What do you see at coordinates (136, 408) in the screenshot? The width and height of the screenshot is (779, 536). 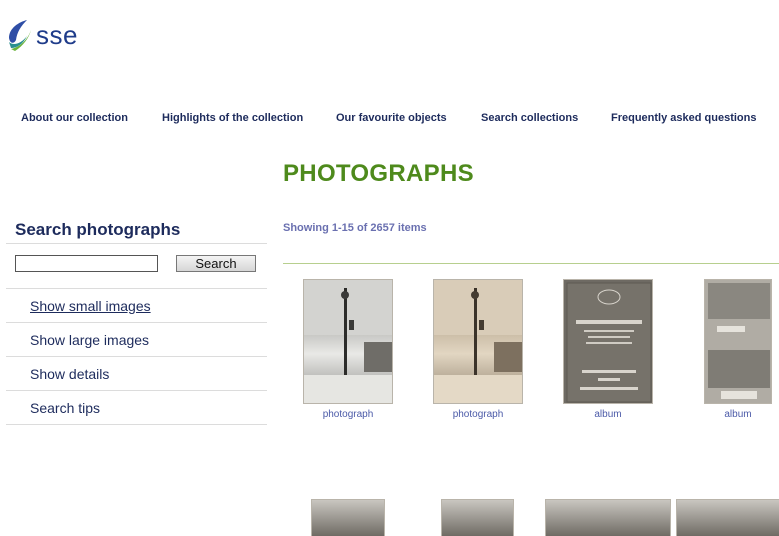 I see `search-tips-link: Search tips` at bounding box center [136, 408].